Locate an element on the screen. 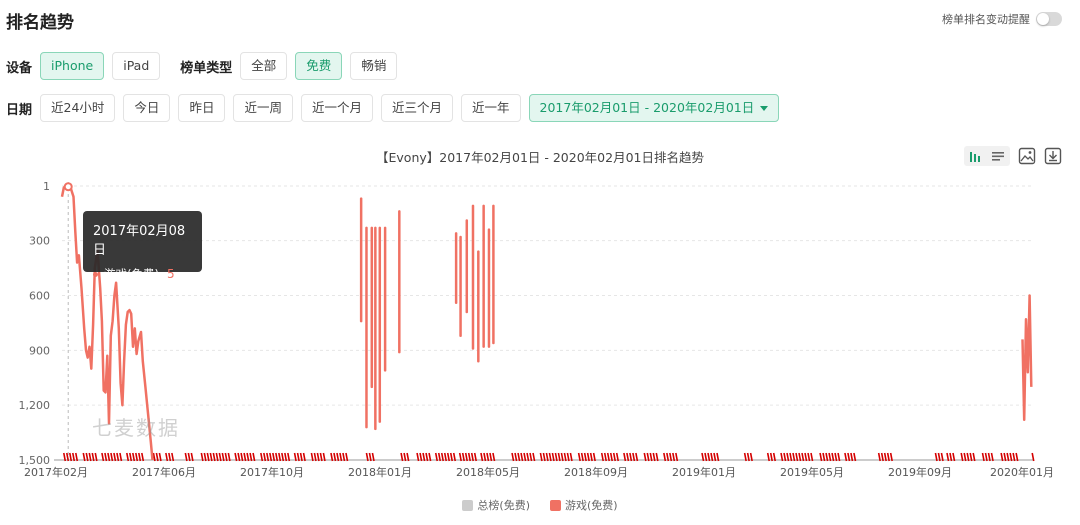 The width and height of the screenshot is (1080, 525). legend-item-game: 游戏(免费) is located at coordinates (584, 505).